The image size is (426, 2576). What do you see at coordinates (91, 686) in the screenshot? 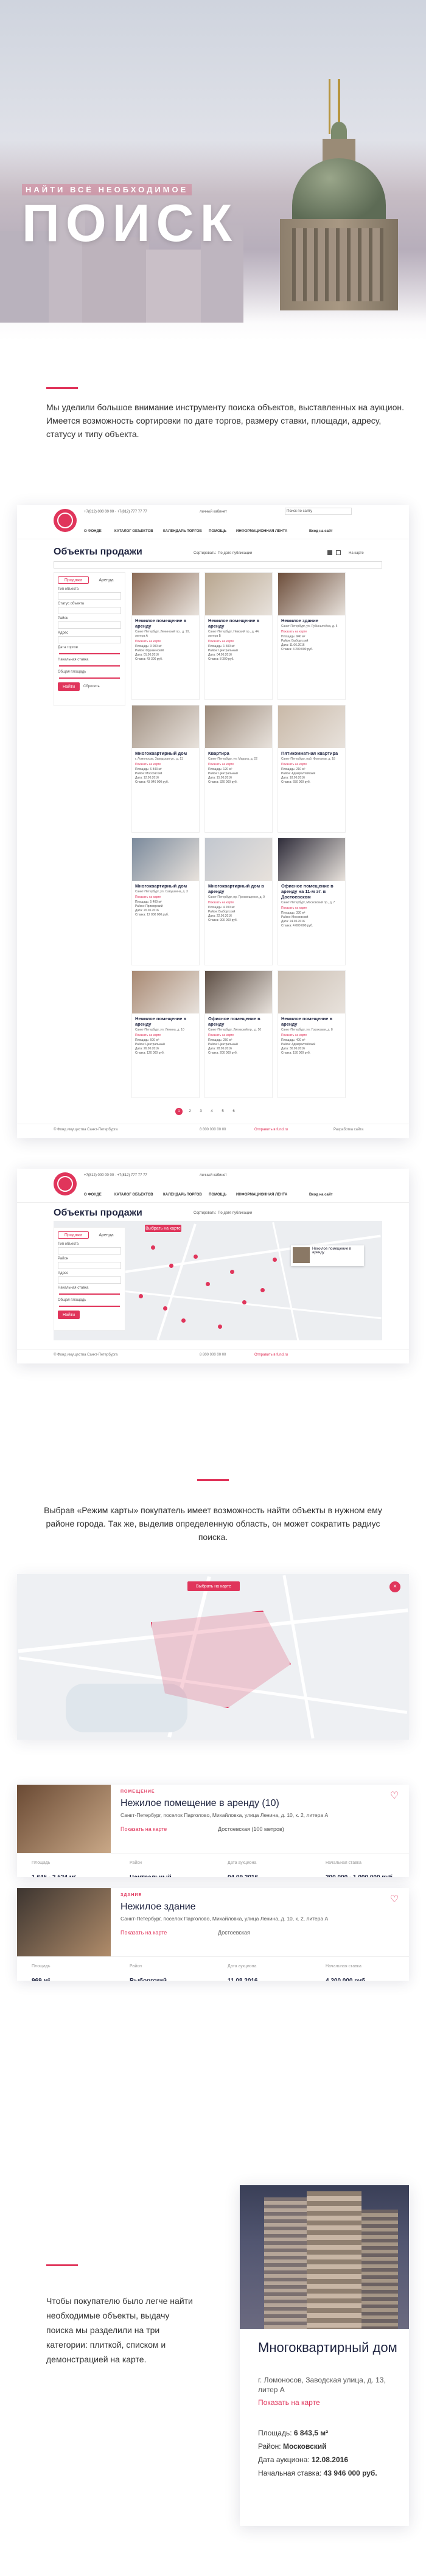
I see `reset-button: Сбросить` at bounding box center [91, 686].